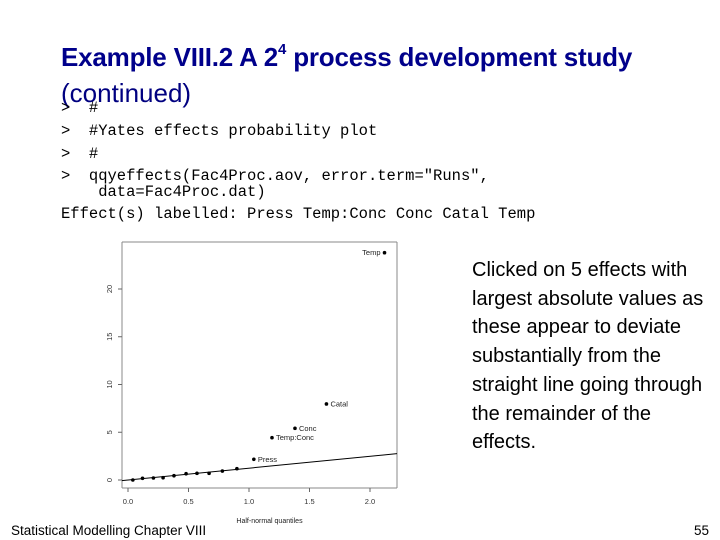 The width and height of the screenshot is (720, 540). What do you see at coordinates (109, 480) in the screenshot?
I see `y-tick-label: 0` at bounding box center [109, 480].